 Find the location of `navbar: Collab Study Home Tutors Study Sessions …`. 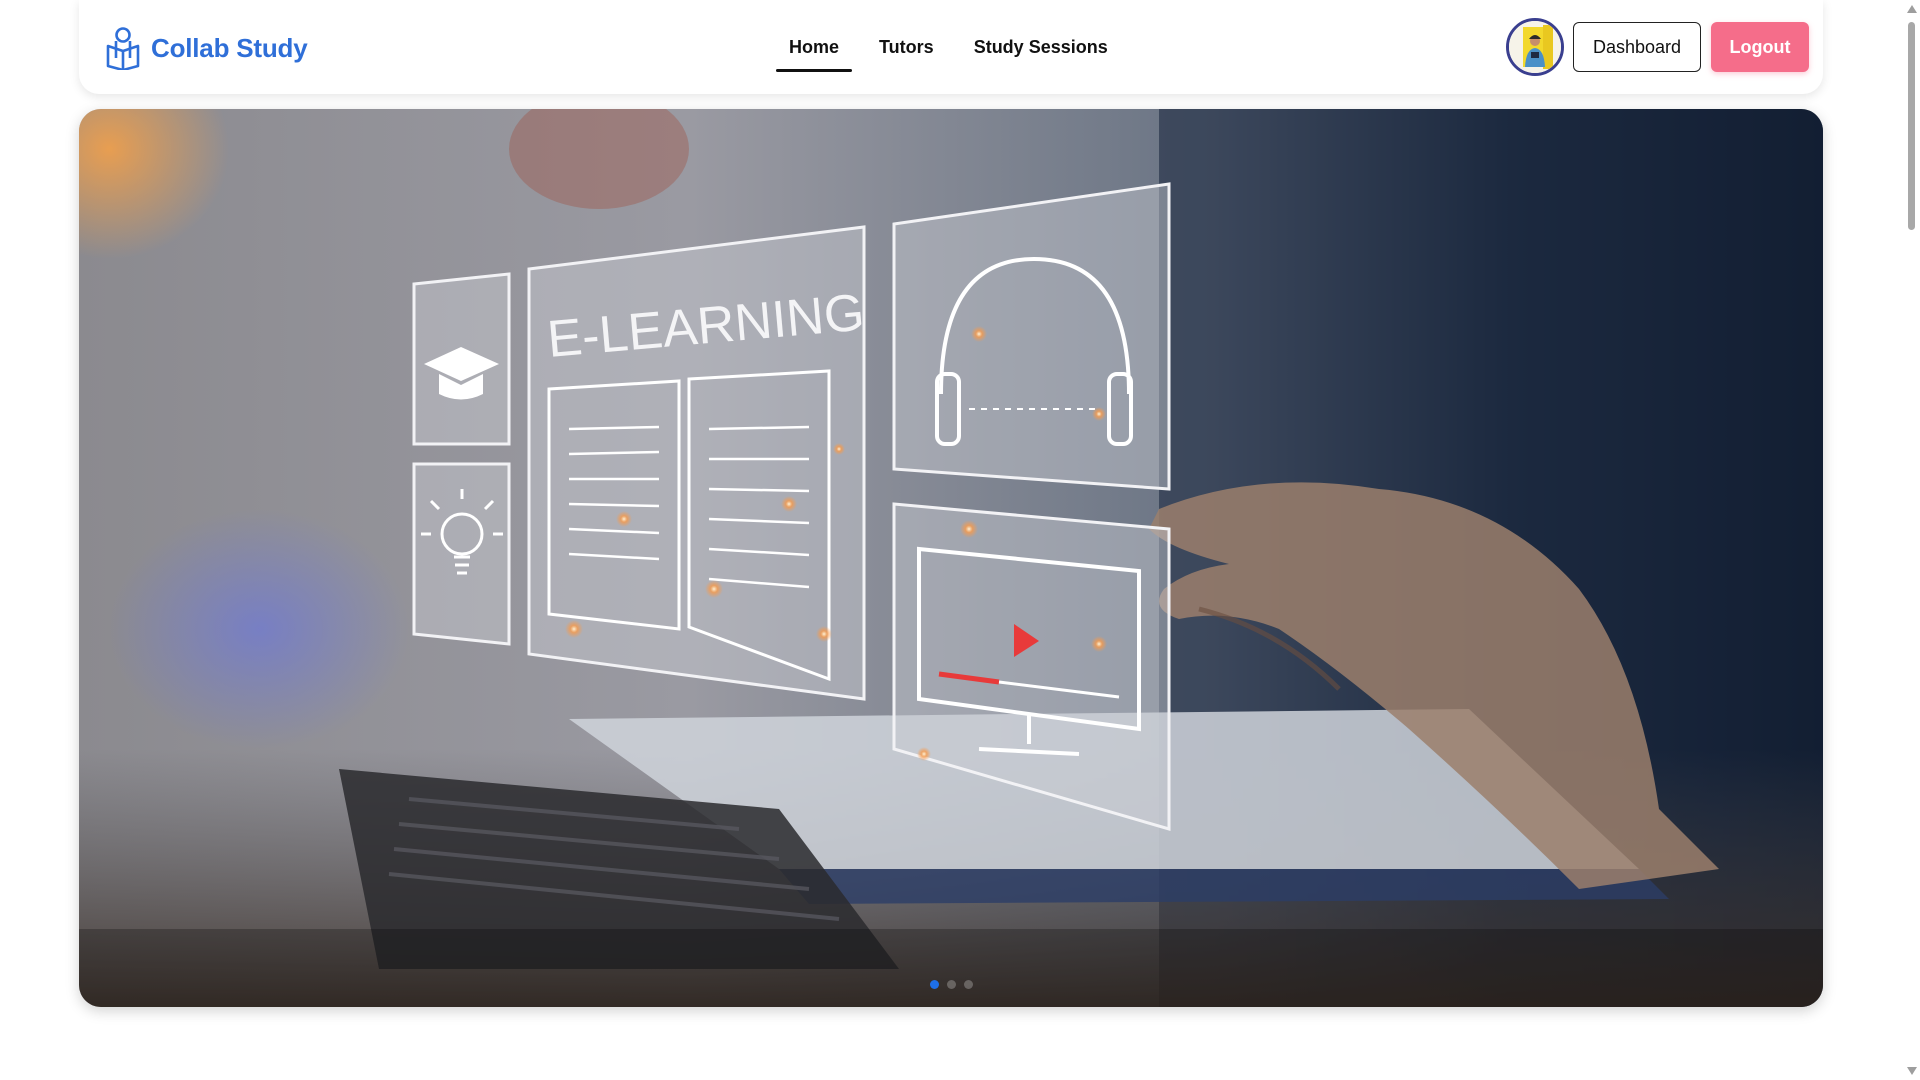

navbar: Collab Study Home Tutors Study Sessions … is located at coordinates (951, 47).